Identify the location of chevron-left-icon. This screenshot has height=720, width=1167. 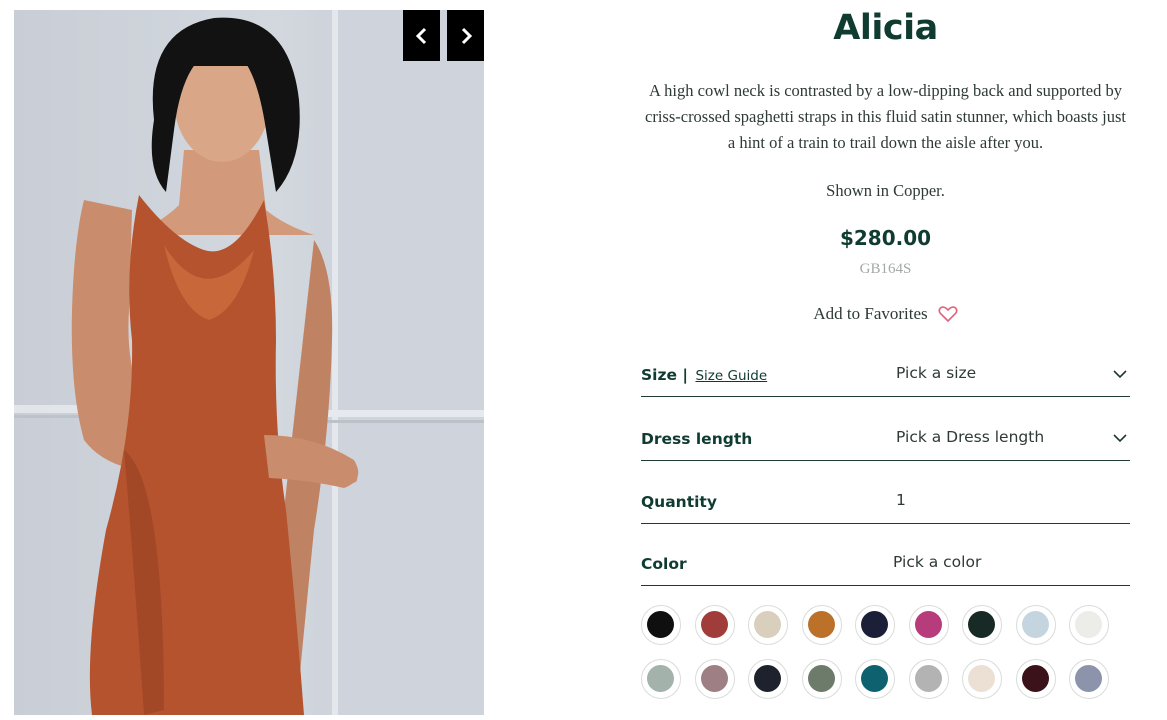
(420, 35).